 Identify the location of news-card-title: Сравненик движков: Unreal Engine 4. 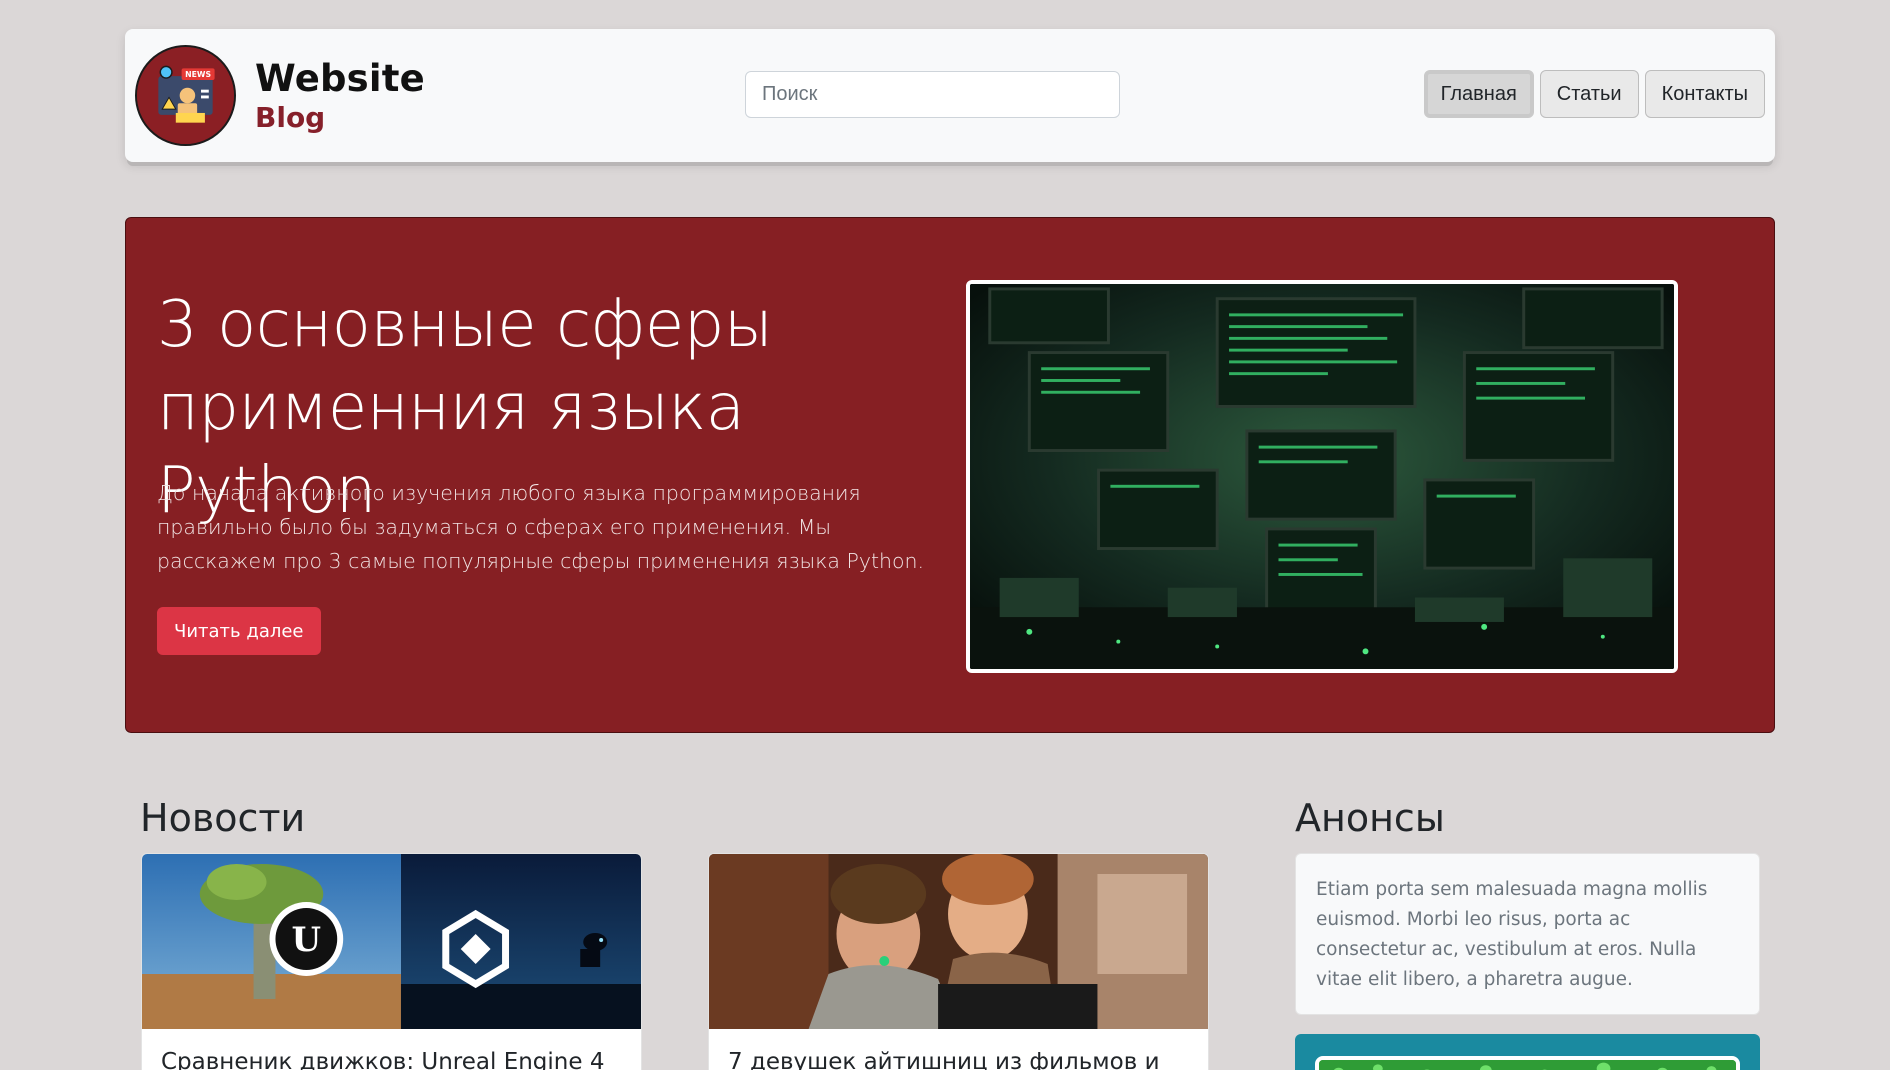
(391, 1049).